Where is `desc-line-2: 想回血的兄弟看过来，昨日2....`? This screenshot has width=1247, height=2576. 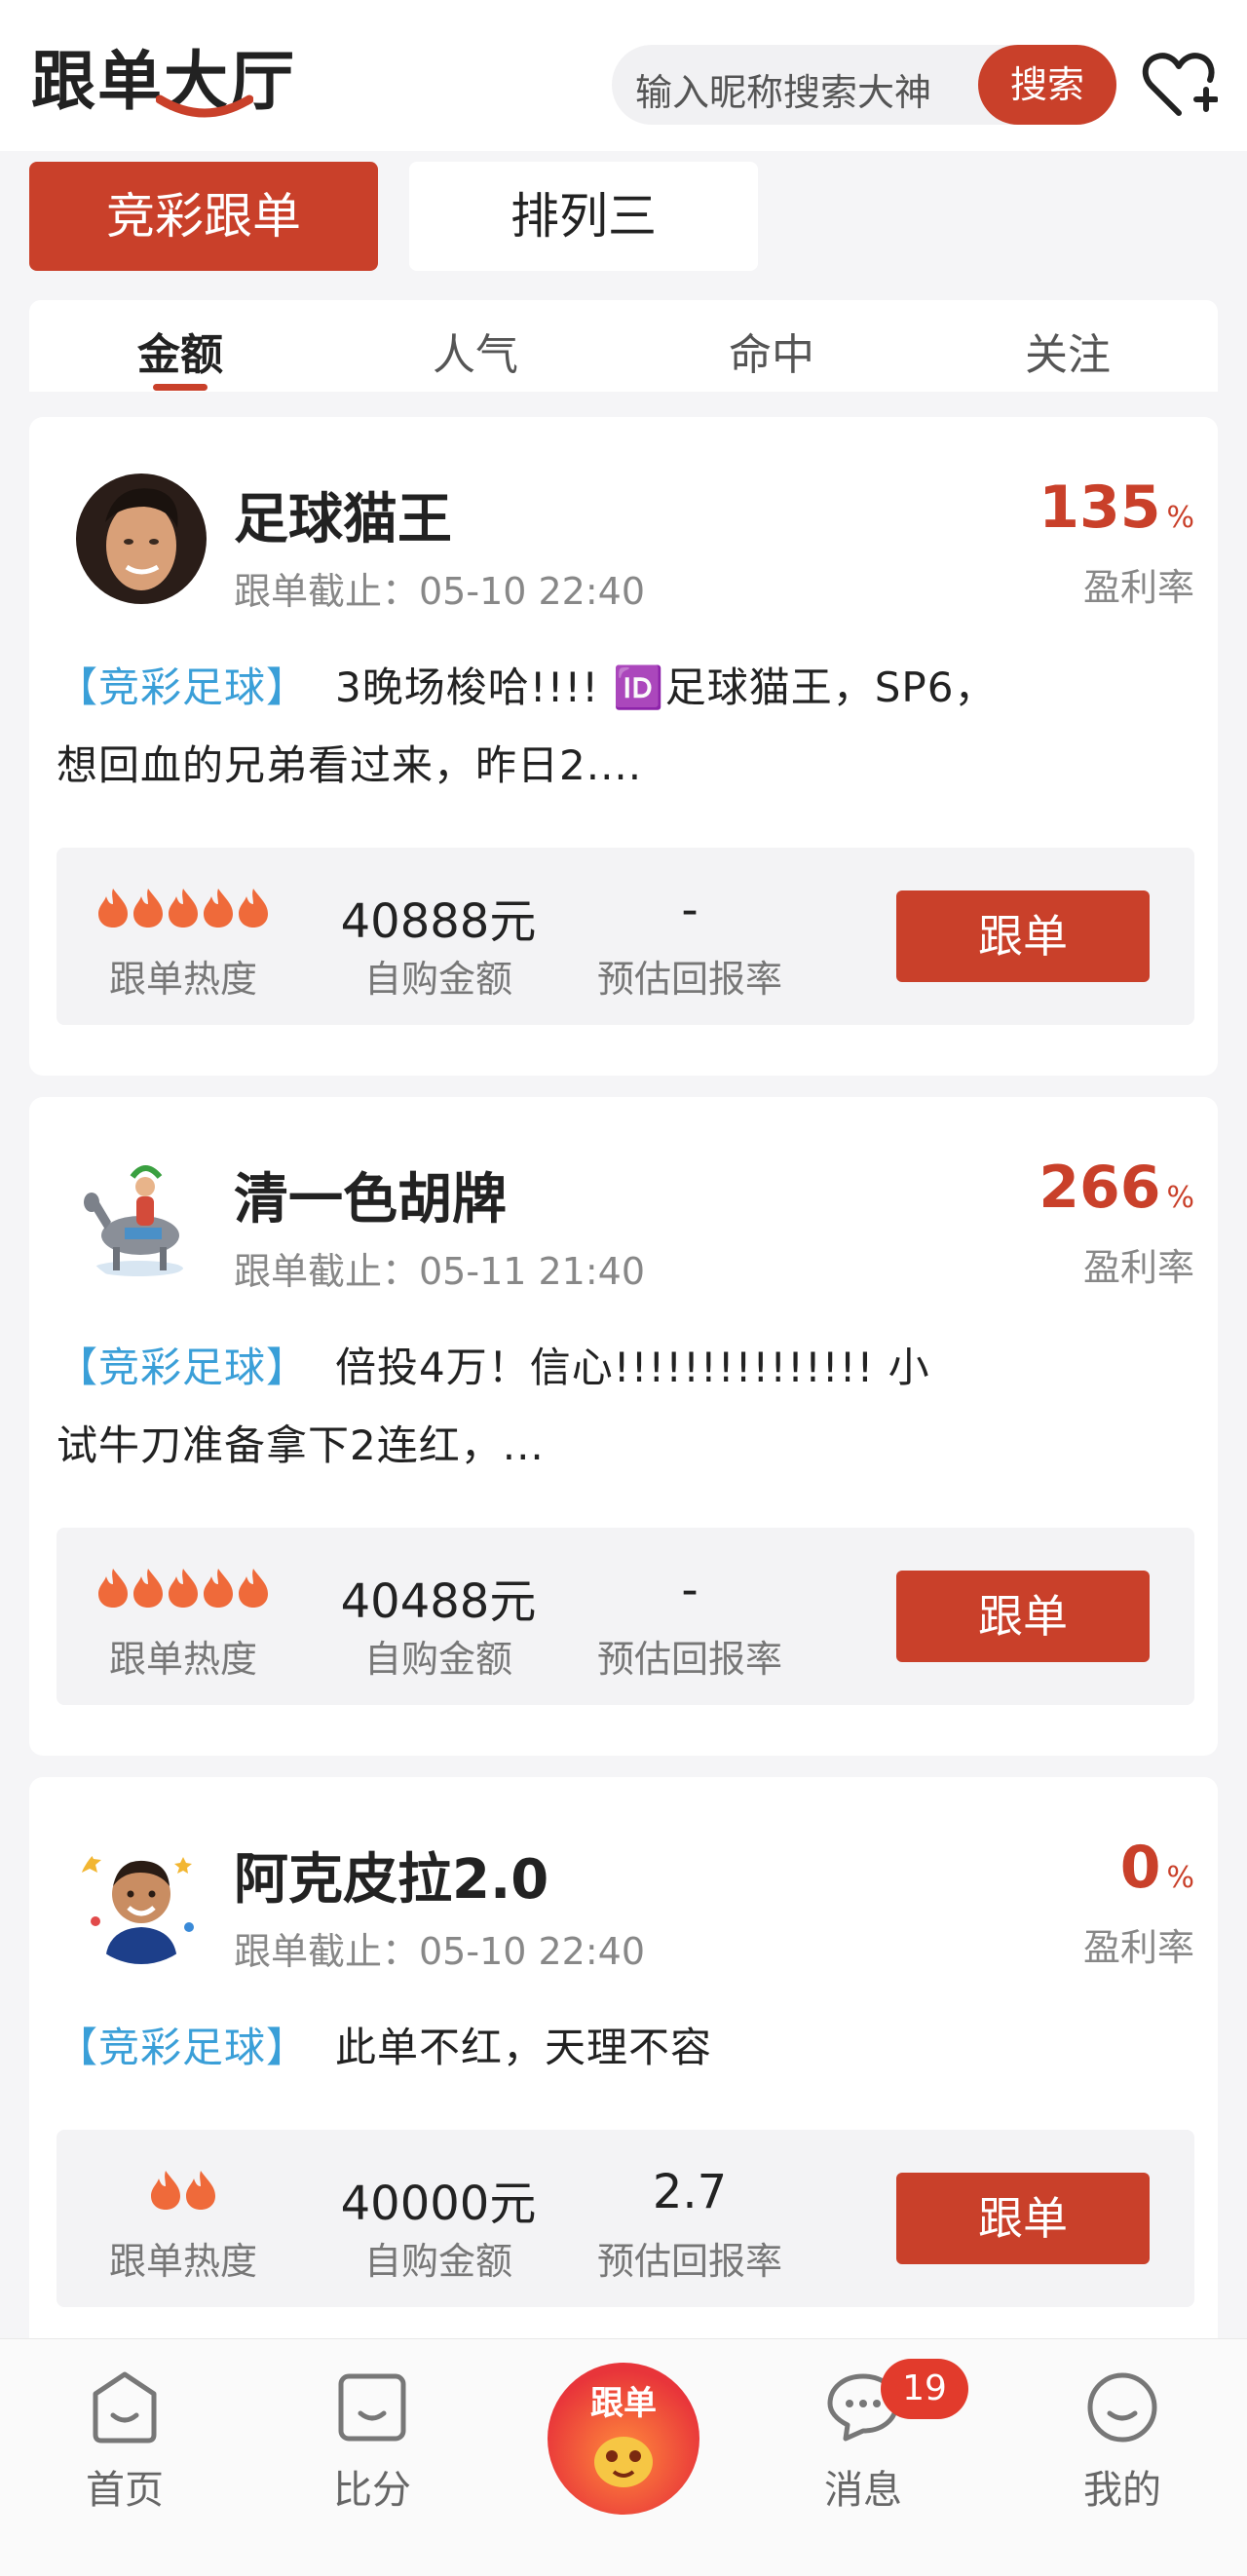
desc-line-2: 想回血的兄弟看过来，昨日2.... is located at coordinates (350, 765).